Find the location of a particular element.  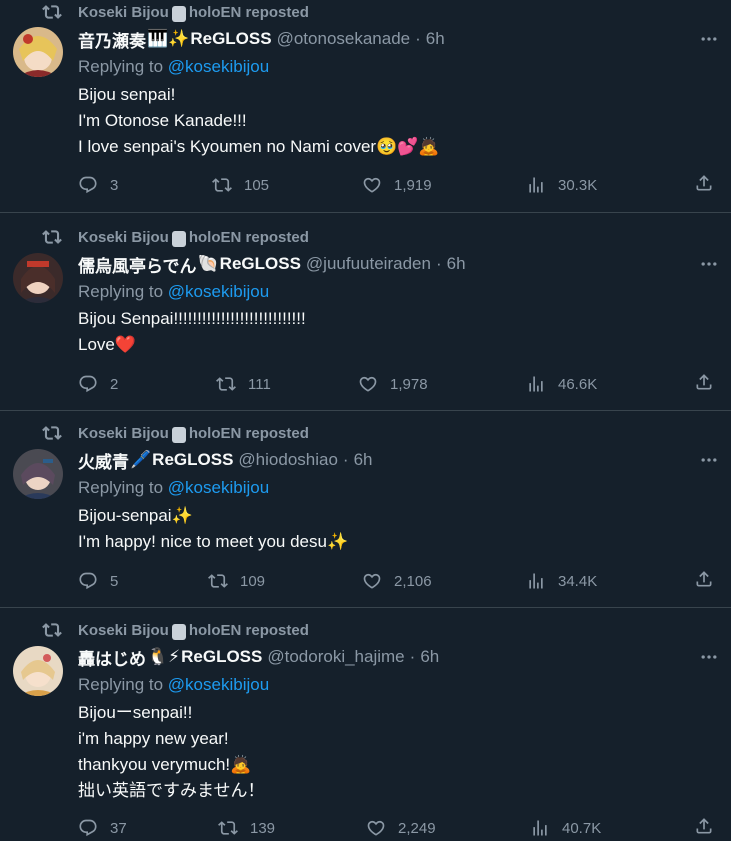

action-bar: 2 111 1,978 46.6K is located at coordinates (398, 384).